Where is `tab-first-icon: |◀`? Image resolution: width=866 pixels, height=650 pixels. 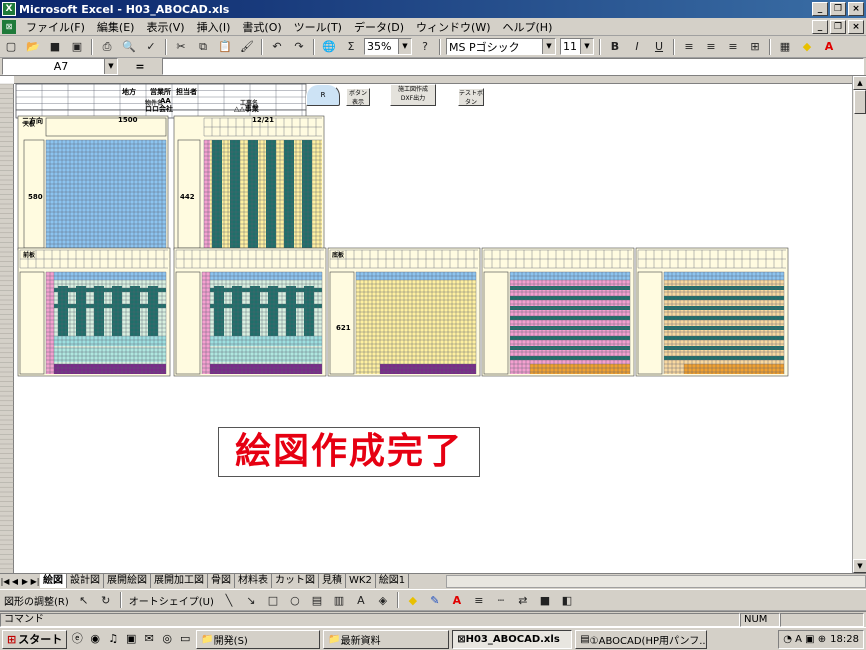 tab-first-icon: |◀ is located at coordinates (5, 581).